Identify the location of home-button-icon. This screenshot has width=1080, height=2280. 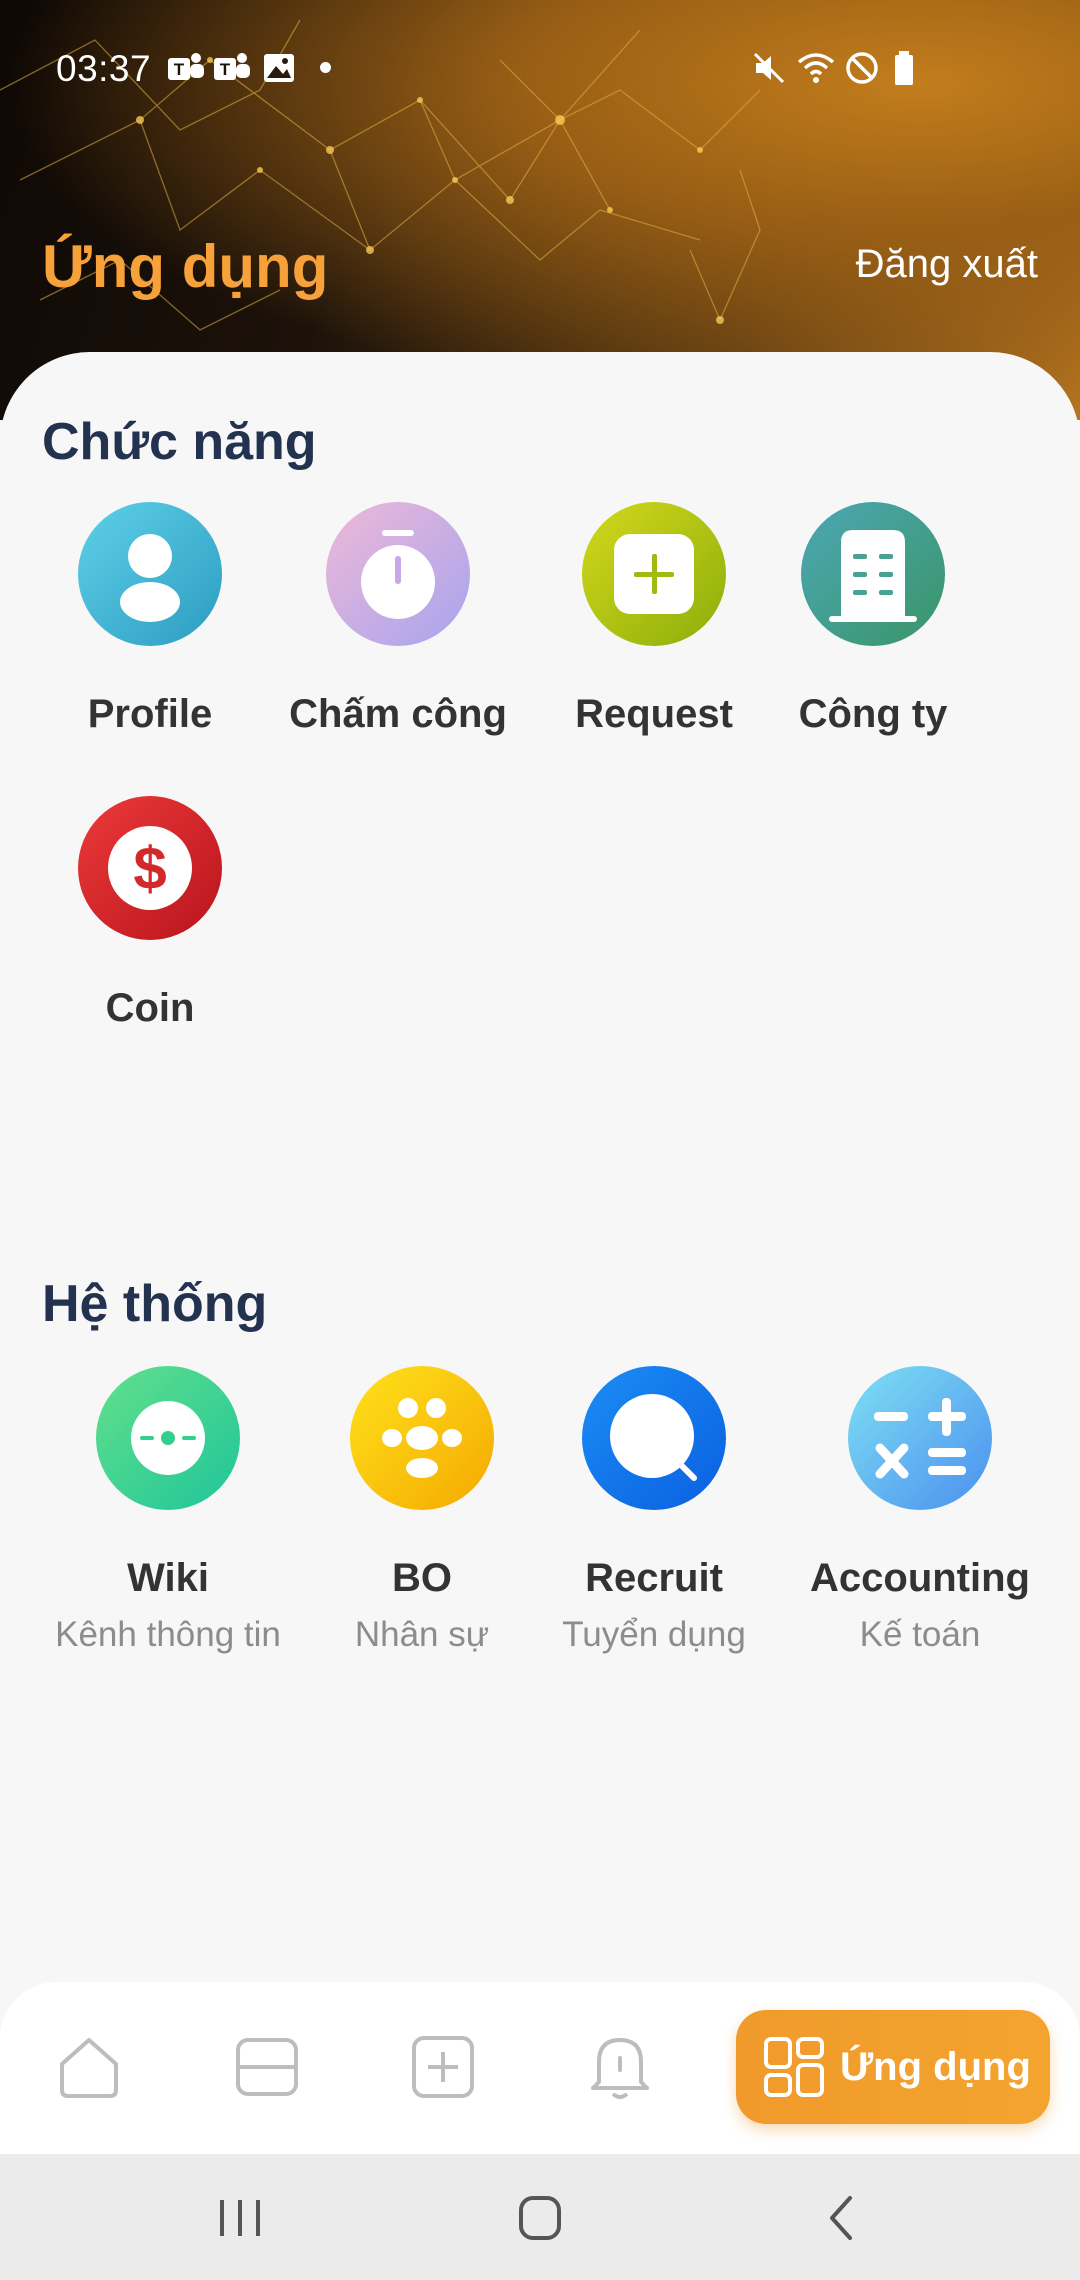
(540, 2218).